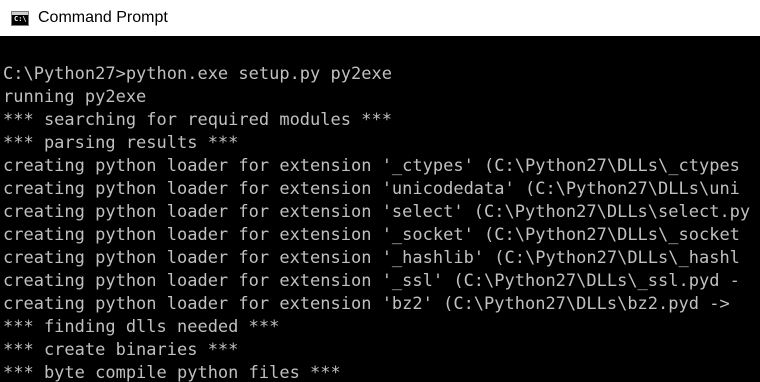  Describe the element at coordinates (197, 74) in the screenshot. I see `terminal-line: C:\Python27>python.exe setup.py py2exe` at that location.